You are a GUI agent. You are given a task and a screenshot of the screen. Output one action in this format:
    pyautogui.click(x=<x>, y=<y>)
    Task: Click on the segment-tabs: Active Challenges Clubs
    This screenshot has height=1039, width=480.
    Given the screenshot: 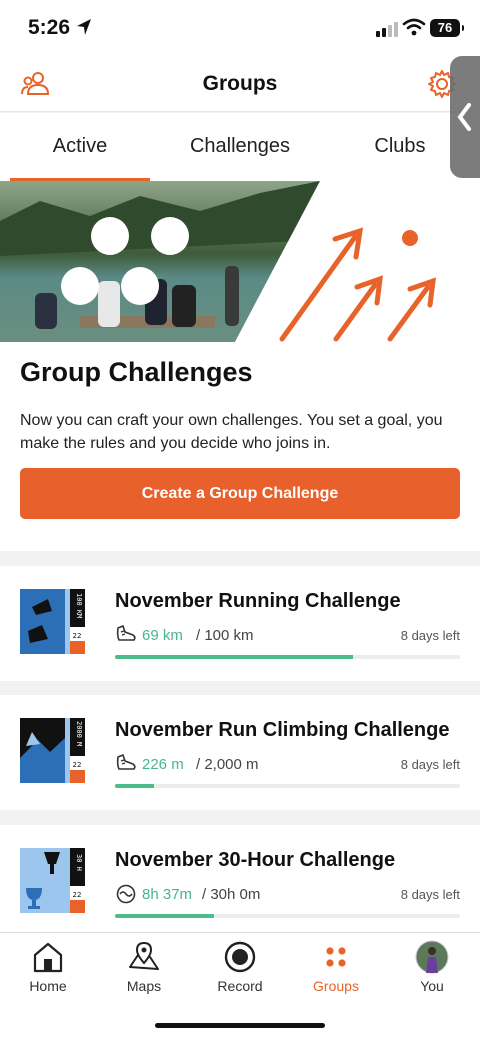 What is the action you would take?
    pyautogui.click(x=240, y=147)
    